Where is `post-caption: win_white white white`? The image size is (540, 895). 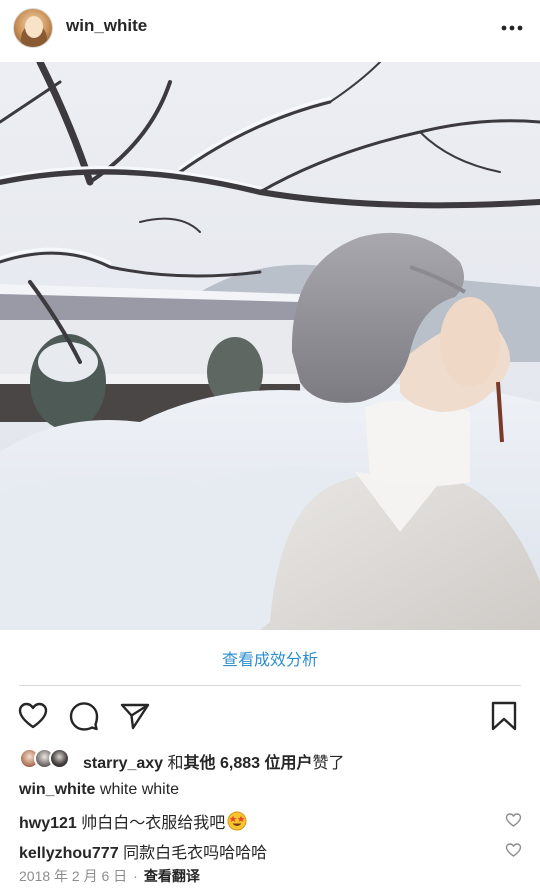 post-caption: win_white white white is located at coordinates (99, 790).